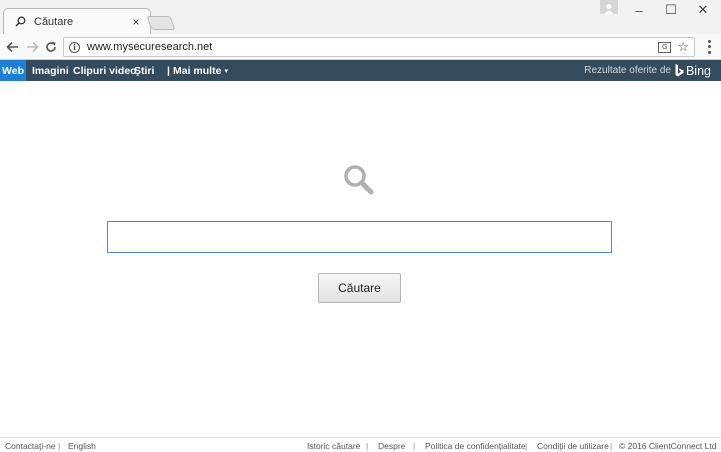  I want to click on tab-close-icon: ×, so click(136, 22).